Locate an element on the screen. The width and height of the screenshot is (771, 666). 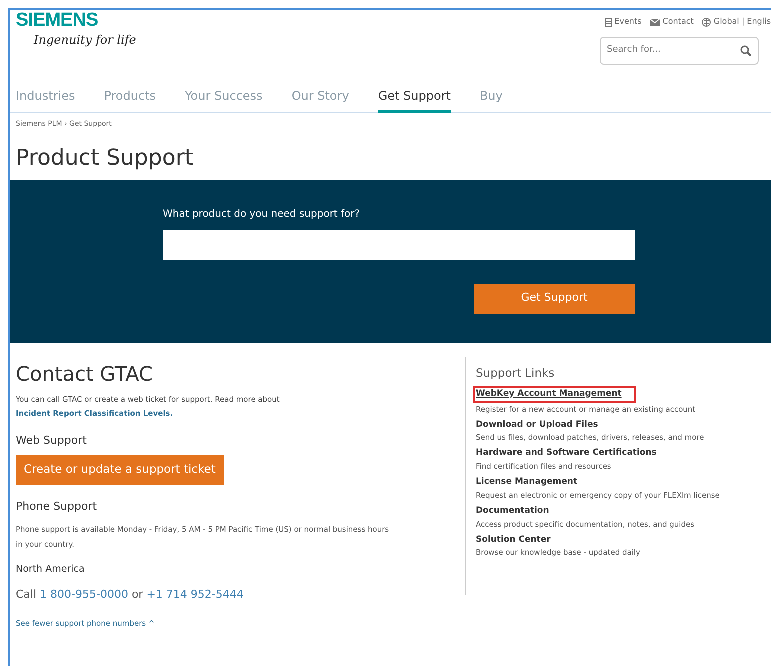
section-title: Contact GTAC is located at coordinates (85, 373).